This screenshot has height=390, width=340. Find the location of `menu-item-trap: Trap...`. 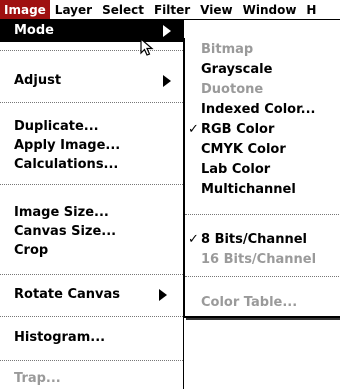

menu-item-trap: Trap... is located at coordinates (91, 379).